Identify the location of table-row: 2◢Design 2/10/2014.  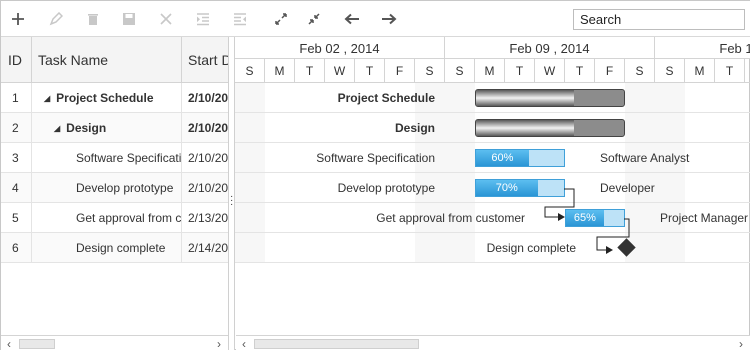
(114, 128).